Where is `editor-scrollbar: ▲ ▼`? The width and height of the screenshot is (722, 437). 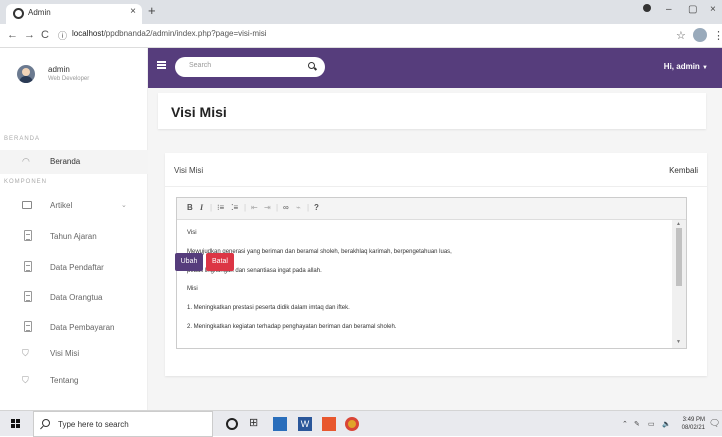
editor-scrollbar: ▲ ▼ is located at coordinates (679, 284).